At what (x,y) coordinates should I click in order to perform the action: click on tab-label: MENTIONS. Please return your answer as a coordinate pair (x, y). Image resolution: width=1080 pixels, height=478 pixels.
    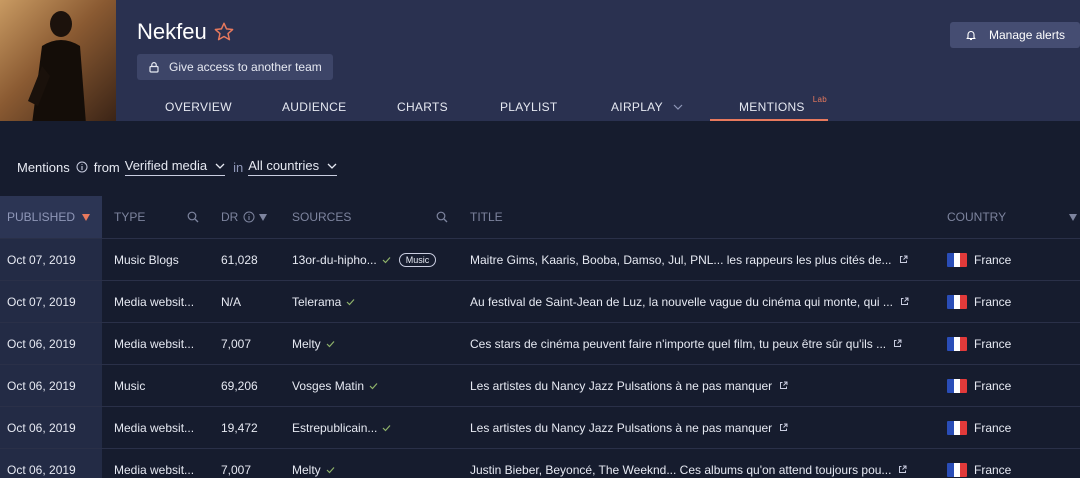
    Looking at the image, I should click on (772, 107).